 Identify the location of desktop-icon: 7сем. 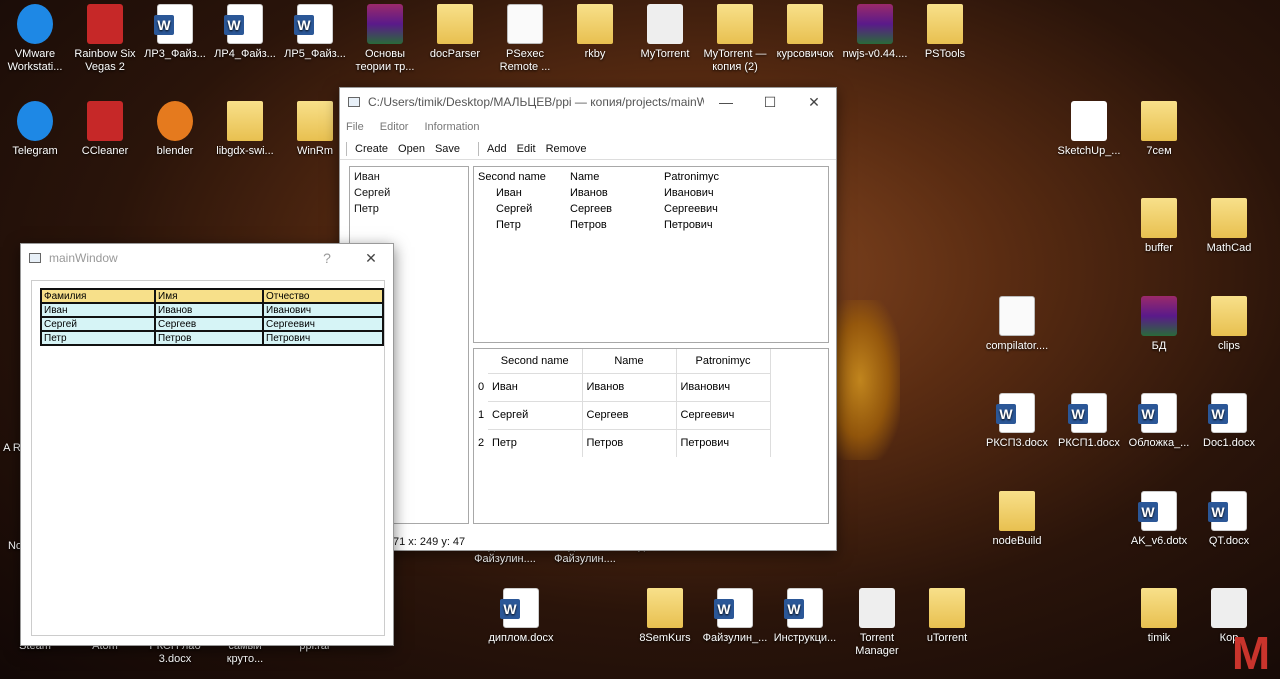
(1159, 129).